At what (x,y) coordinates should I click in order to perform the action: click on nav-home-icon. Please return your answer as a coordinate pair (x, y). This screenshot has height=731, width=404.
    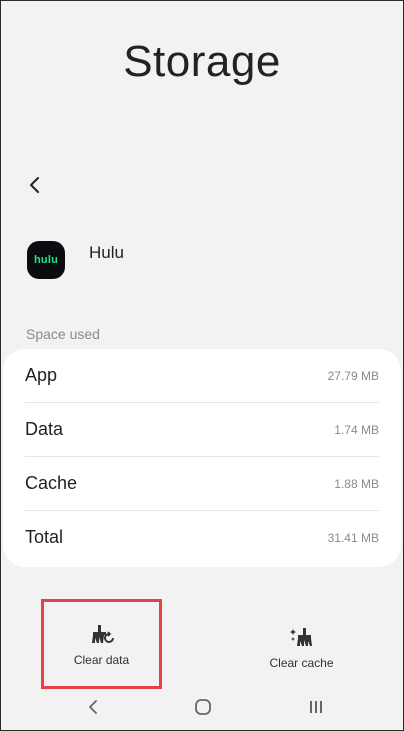
    Looking at the image, I should click on (203, 707).